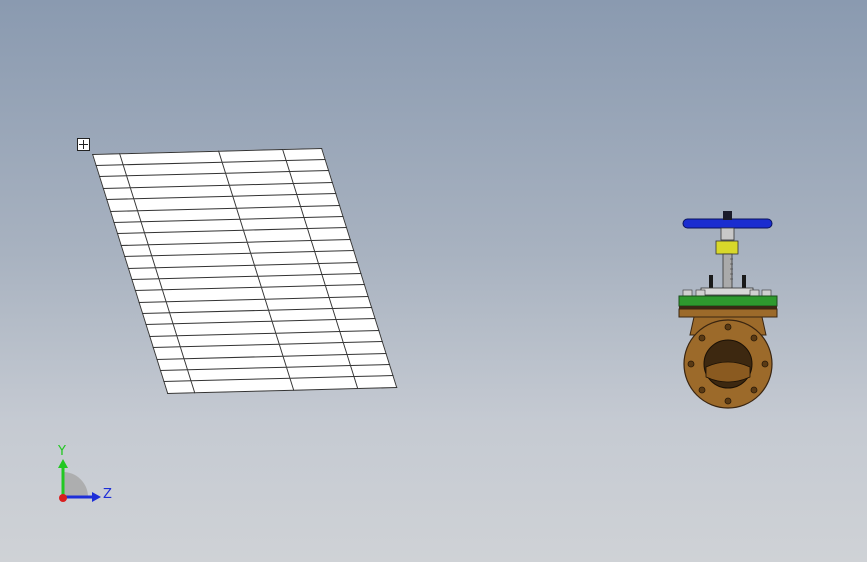 The width and height of the screenshot is (867, 562). I want to click on y-axis-arrowhead, so click(63, 463).